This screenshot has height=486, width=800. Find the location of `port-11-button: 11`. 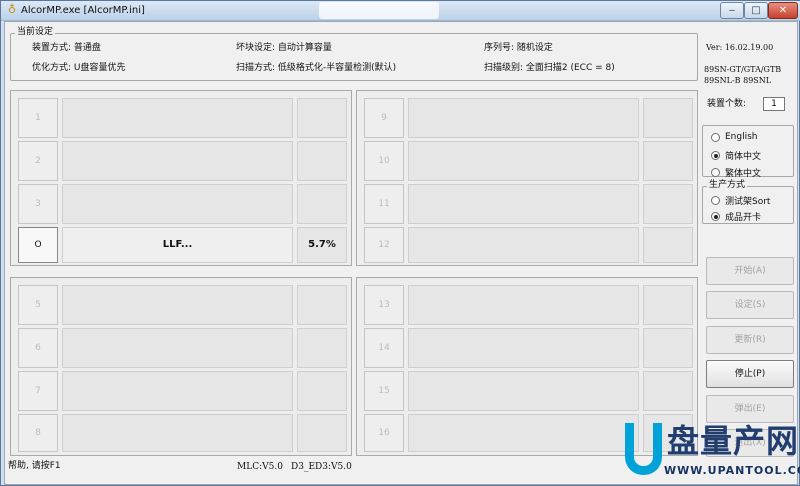

port-11-button: 11 is located at coordinates (384, 204).